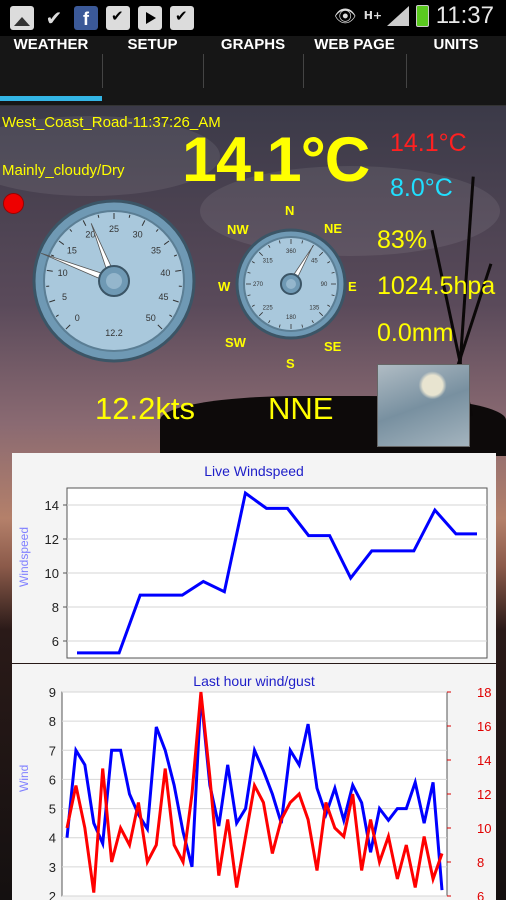 This screenshot has height=900, width=506. What do you see at coordinates (484, 726) in the screenshot?
I see `y2-tick-label: 16` at bounding box center [484, 726].